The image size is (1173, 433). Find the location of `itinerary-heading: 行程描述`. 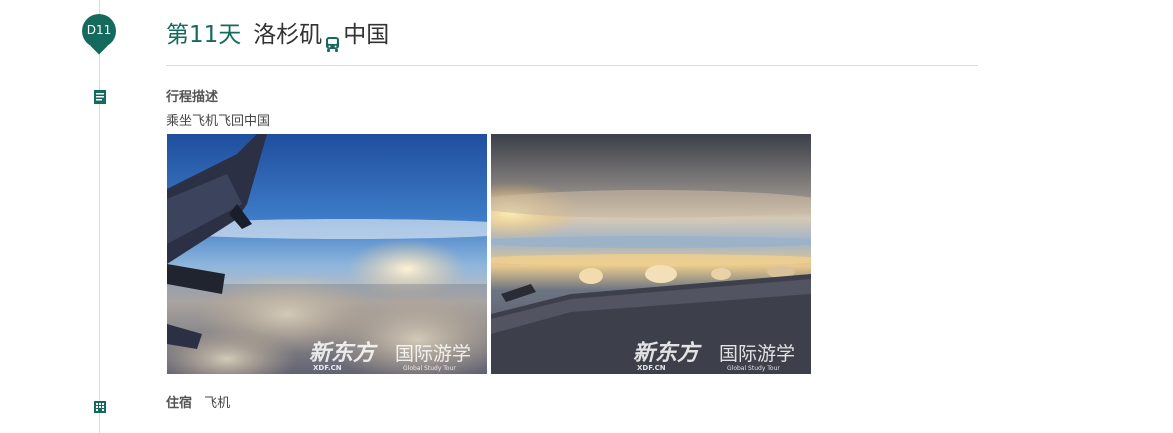

itinerary-heading: 行程描述 is located at coordinates (192, 97).